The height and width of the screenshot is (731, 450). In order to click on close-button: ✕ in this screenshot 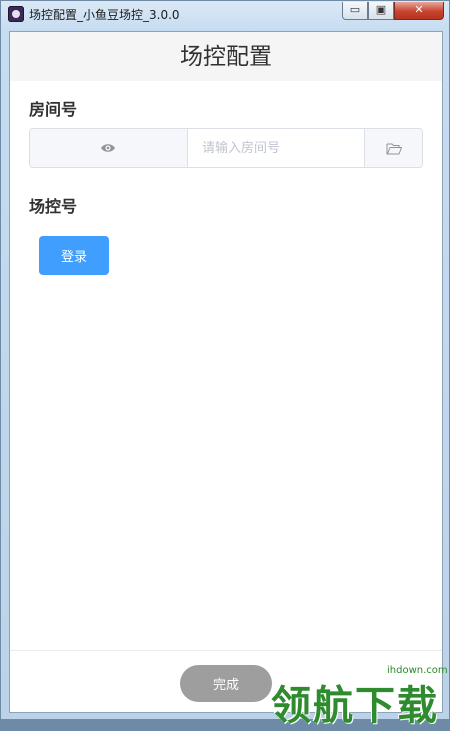, I will do `click(419, 11)`.